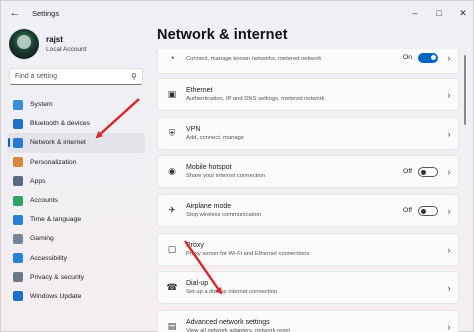 The height and width of the screenshot is (332, 474). I want to click on search-icon: ⚲, so click(134, 76).